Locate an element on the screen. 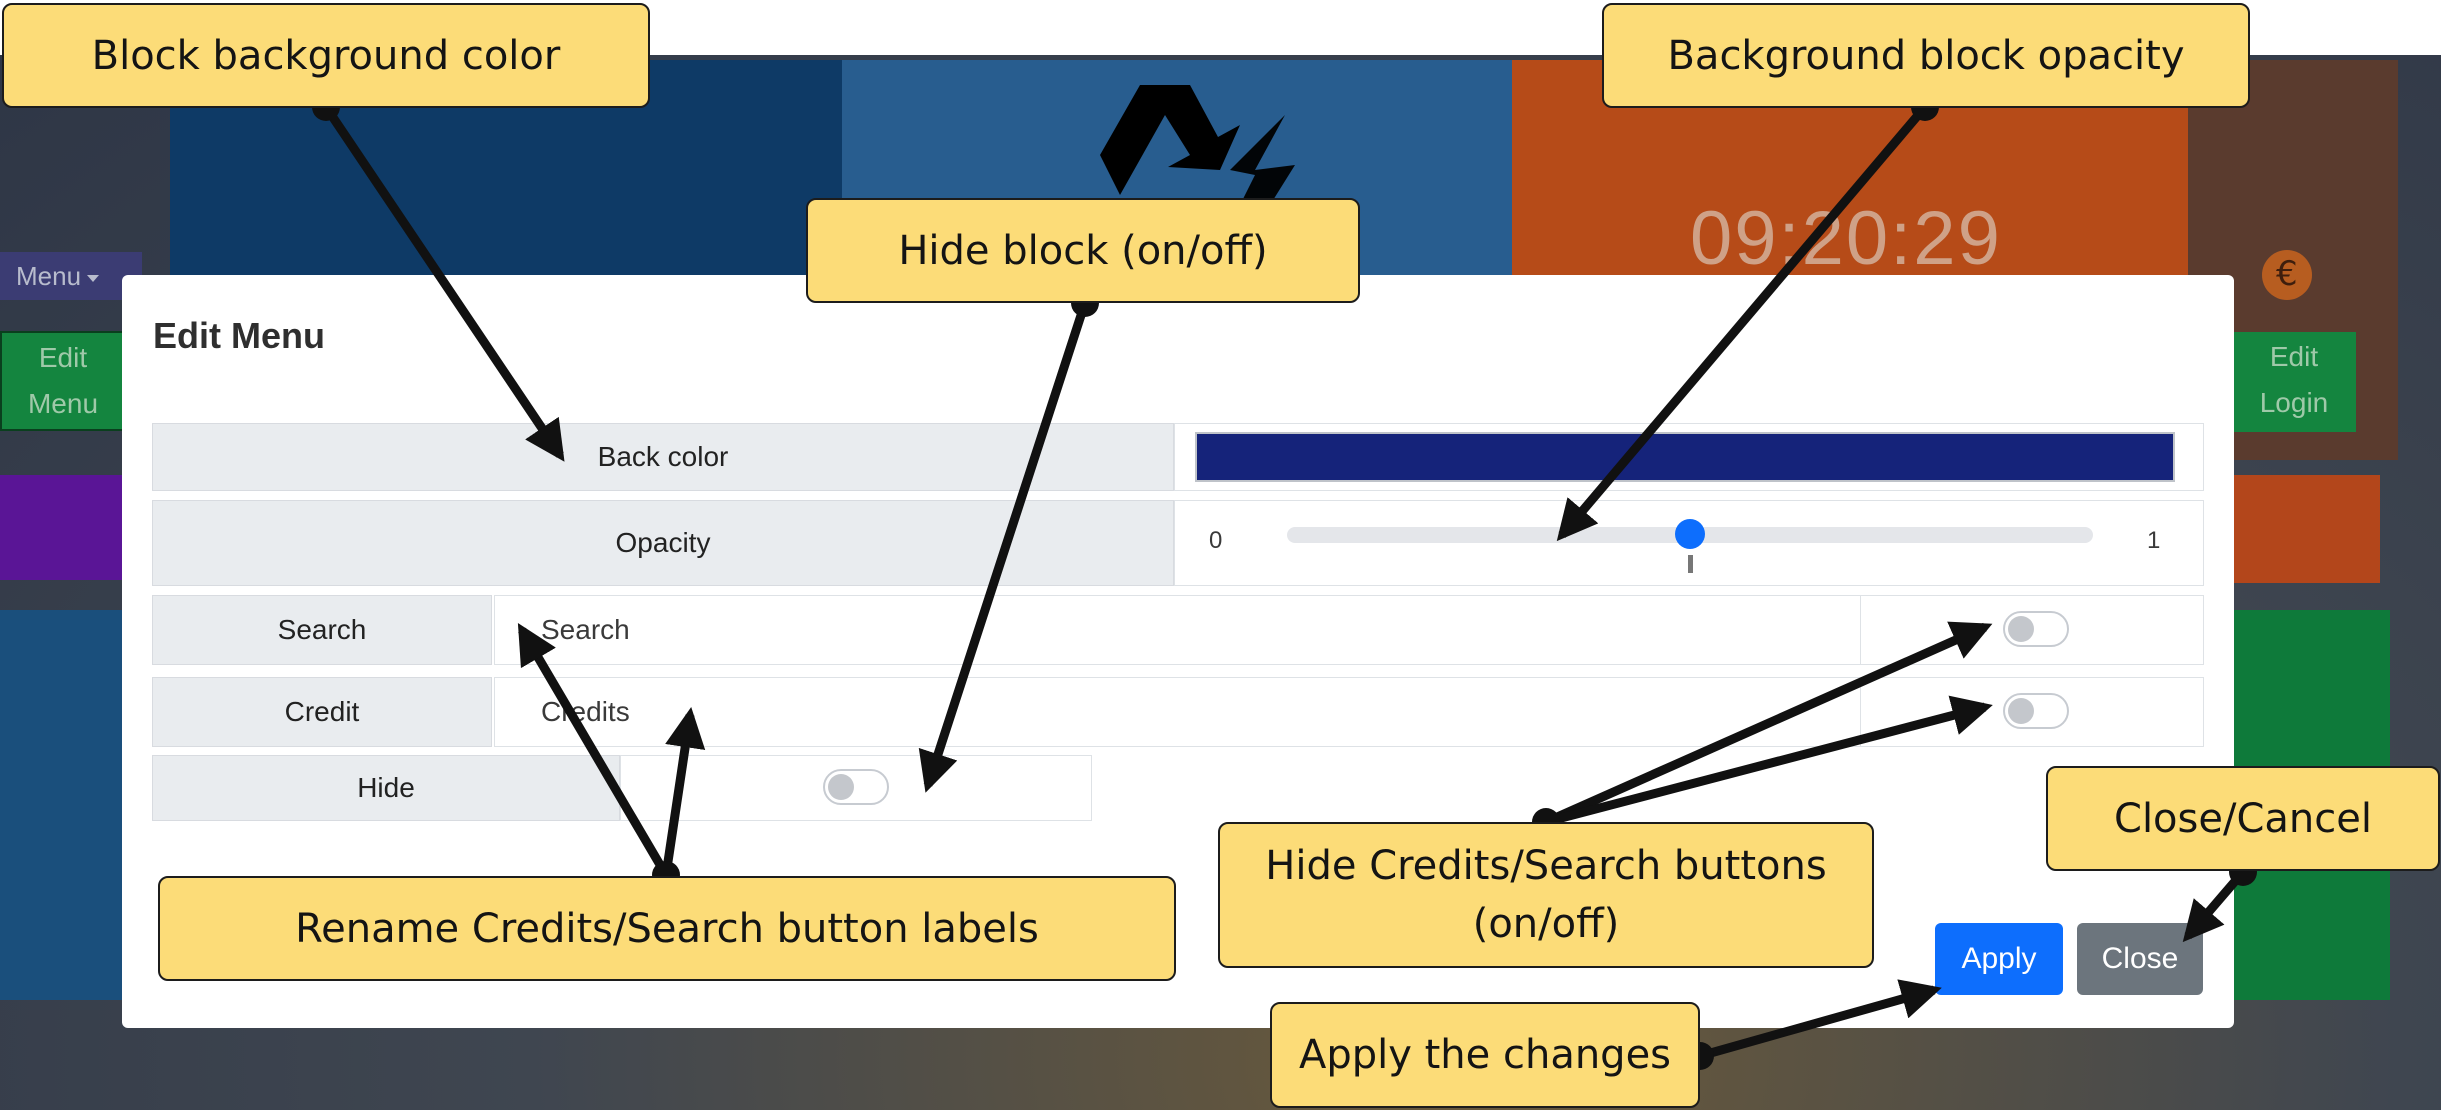 The width and height of the screenshot is (2441, 1110). edit-menu-line1: Edit is located at coordinates (63, 357).